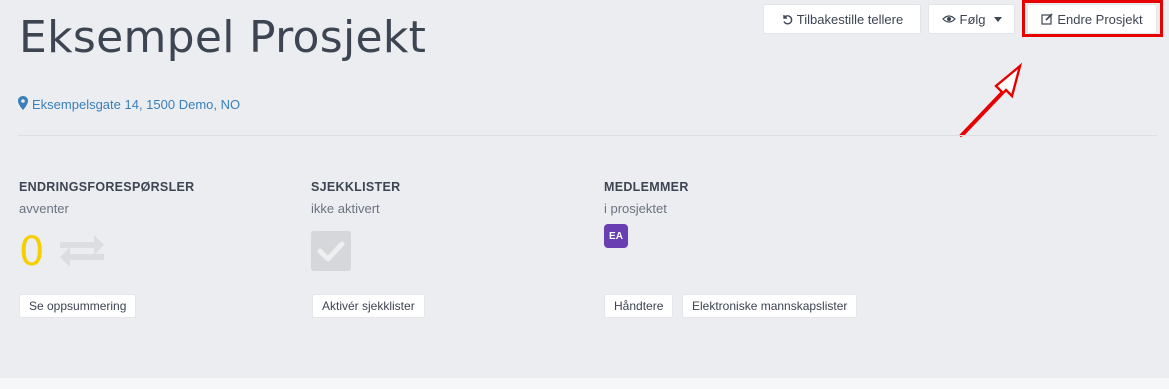 The image size is (1169, 389). Describe the element at coordinates (78, 306) in the screenshot. I see `see-summary-button: Se oppsummering` at that location.